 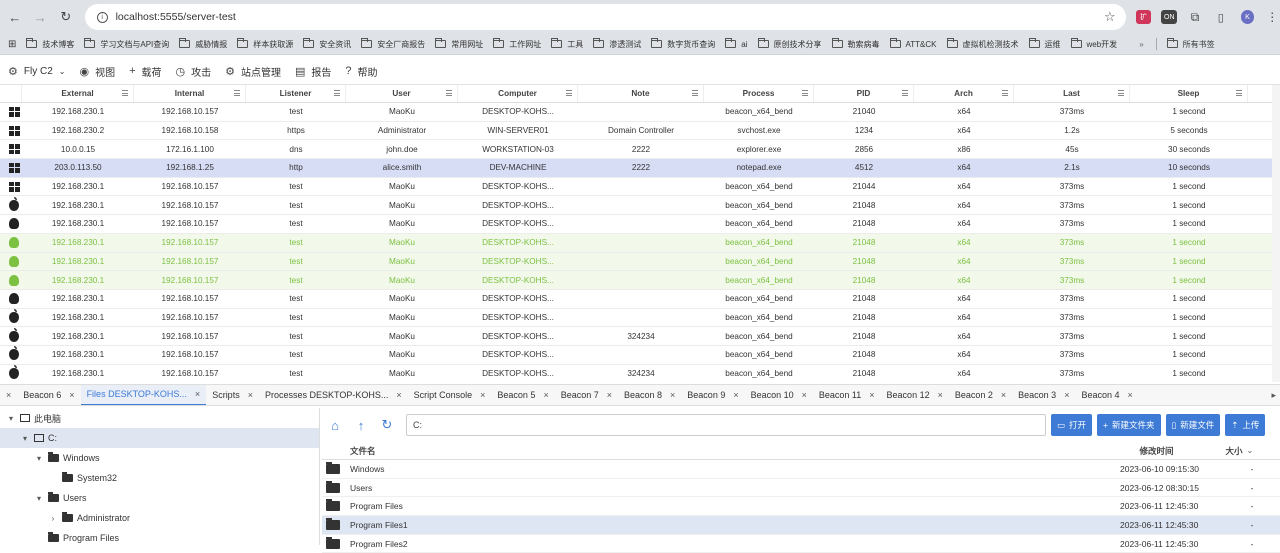 What do you see at coordinates (159, 458) in the screenshot?
I see `tree-node: ▾ Windows` at bounding box center [159, 458].